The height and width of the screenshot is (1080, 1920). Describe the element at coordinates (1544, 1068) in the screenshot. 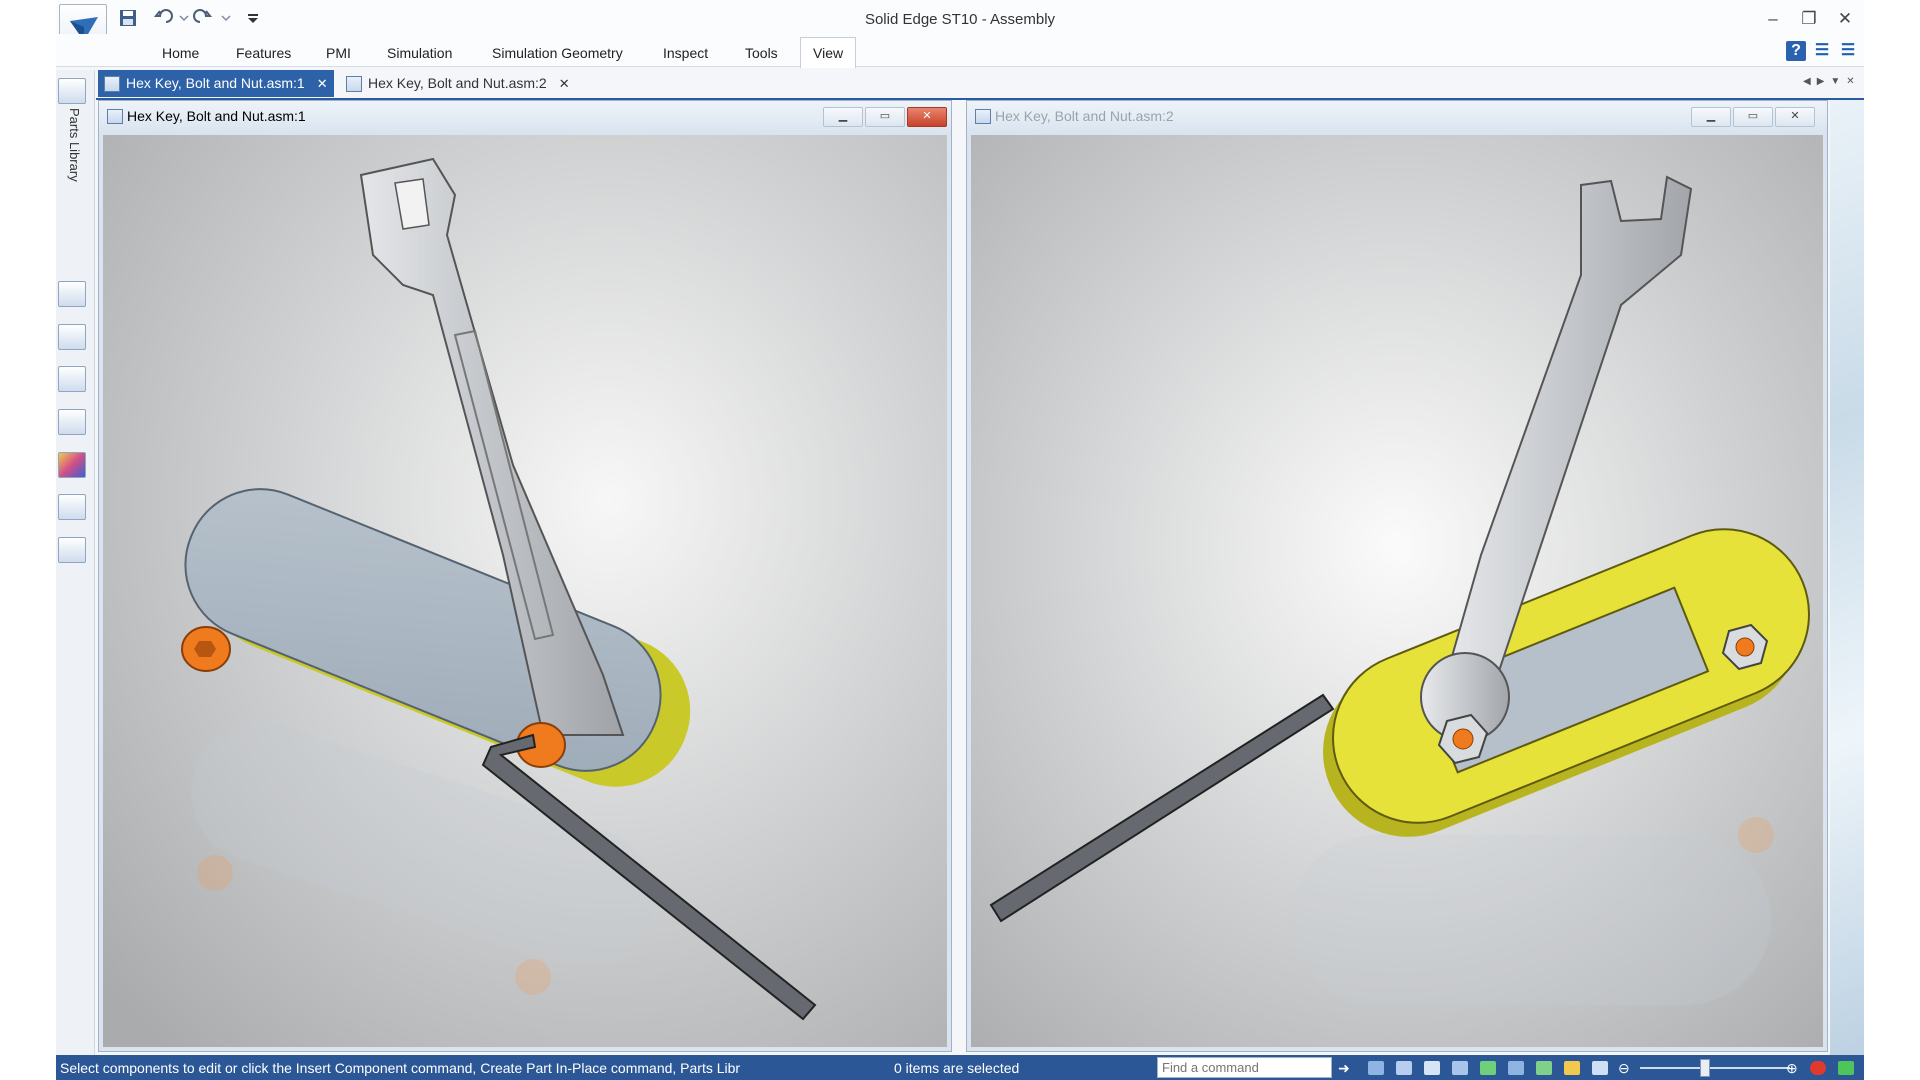

I see `view-orientation-icon` at that location.